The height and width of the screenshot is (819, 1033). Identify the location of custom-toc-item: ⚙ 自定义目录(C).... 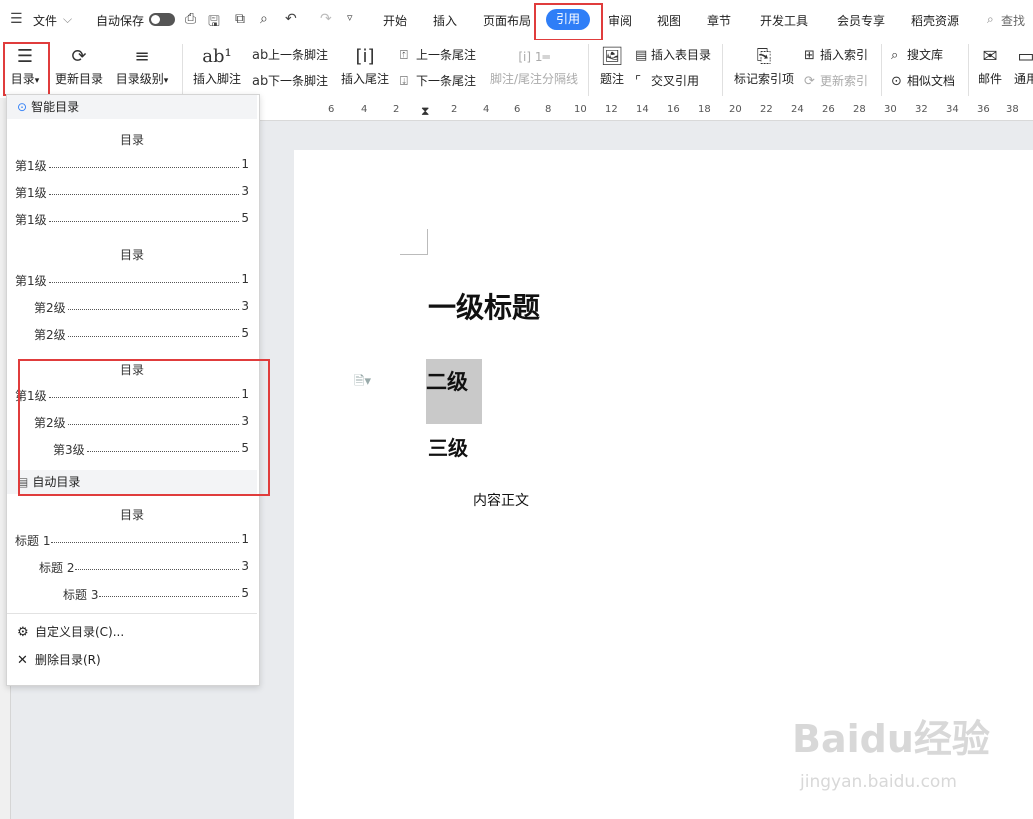
(70, 631).